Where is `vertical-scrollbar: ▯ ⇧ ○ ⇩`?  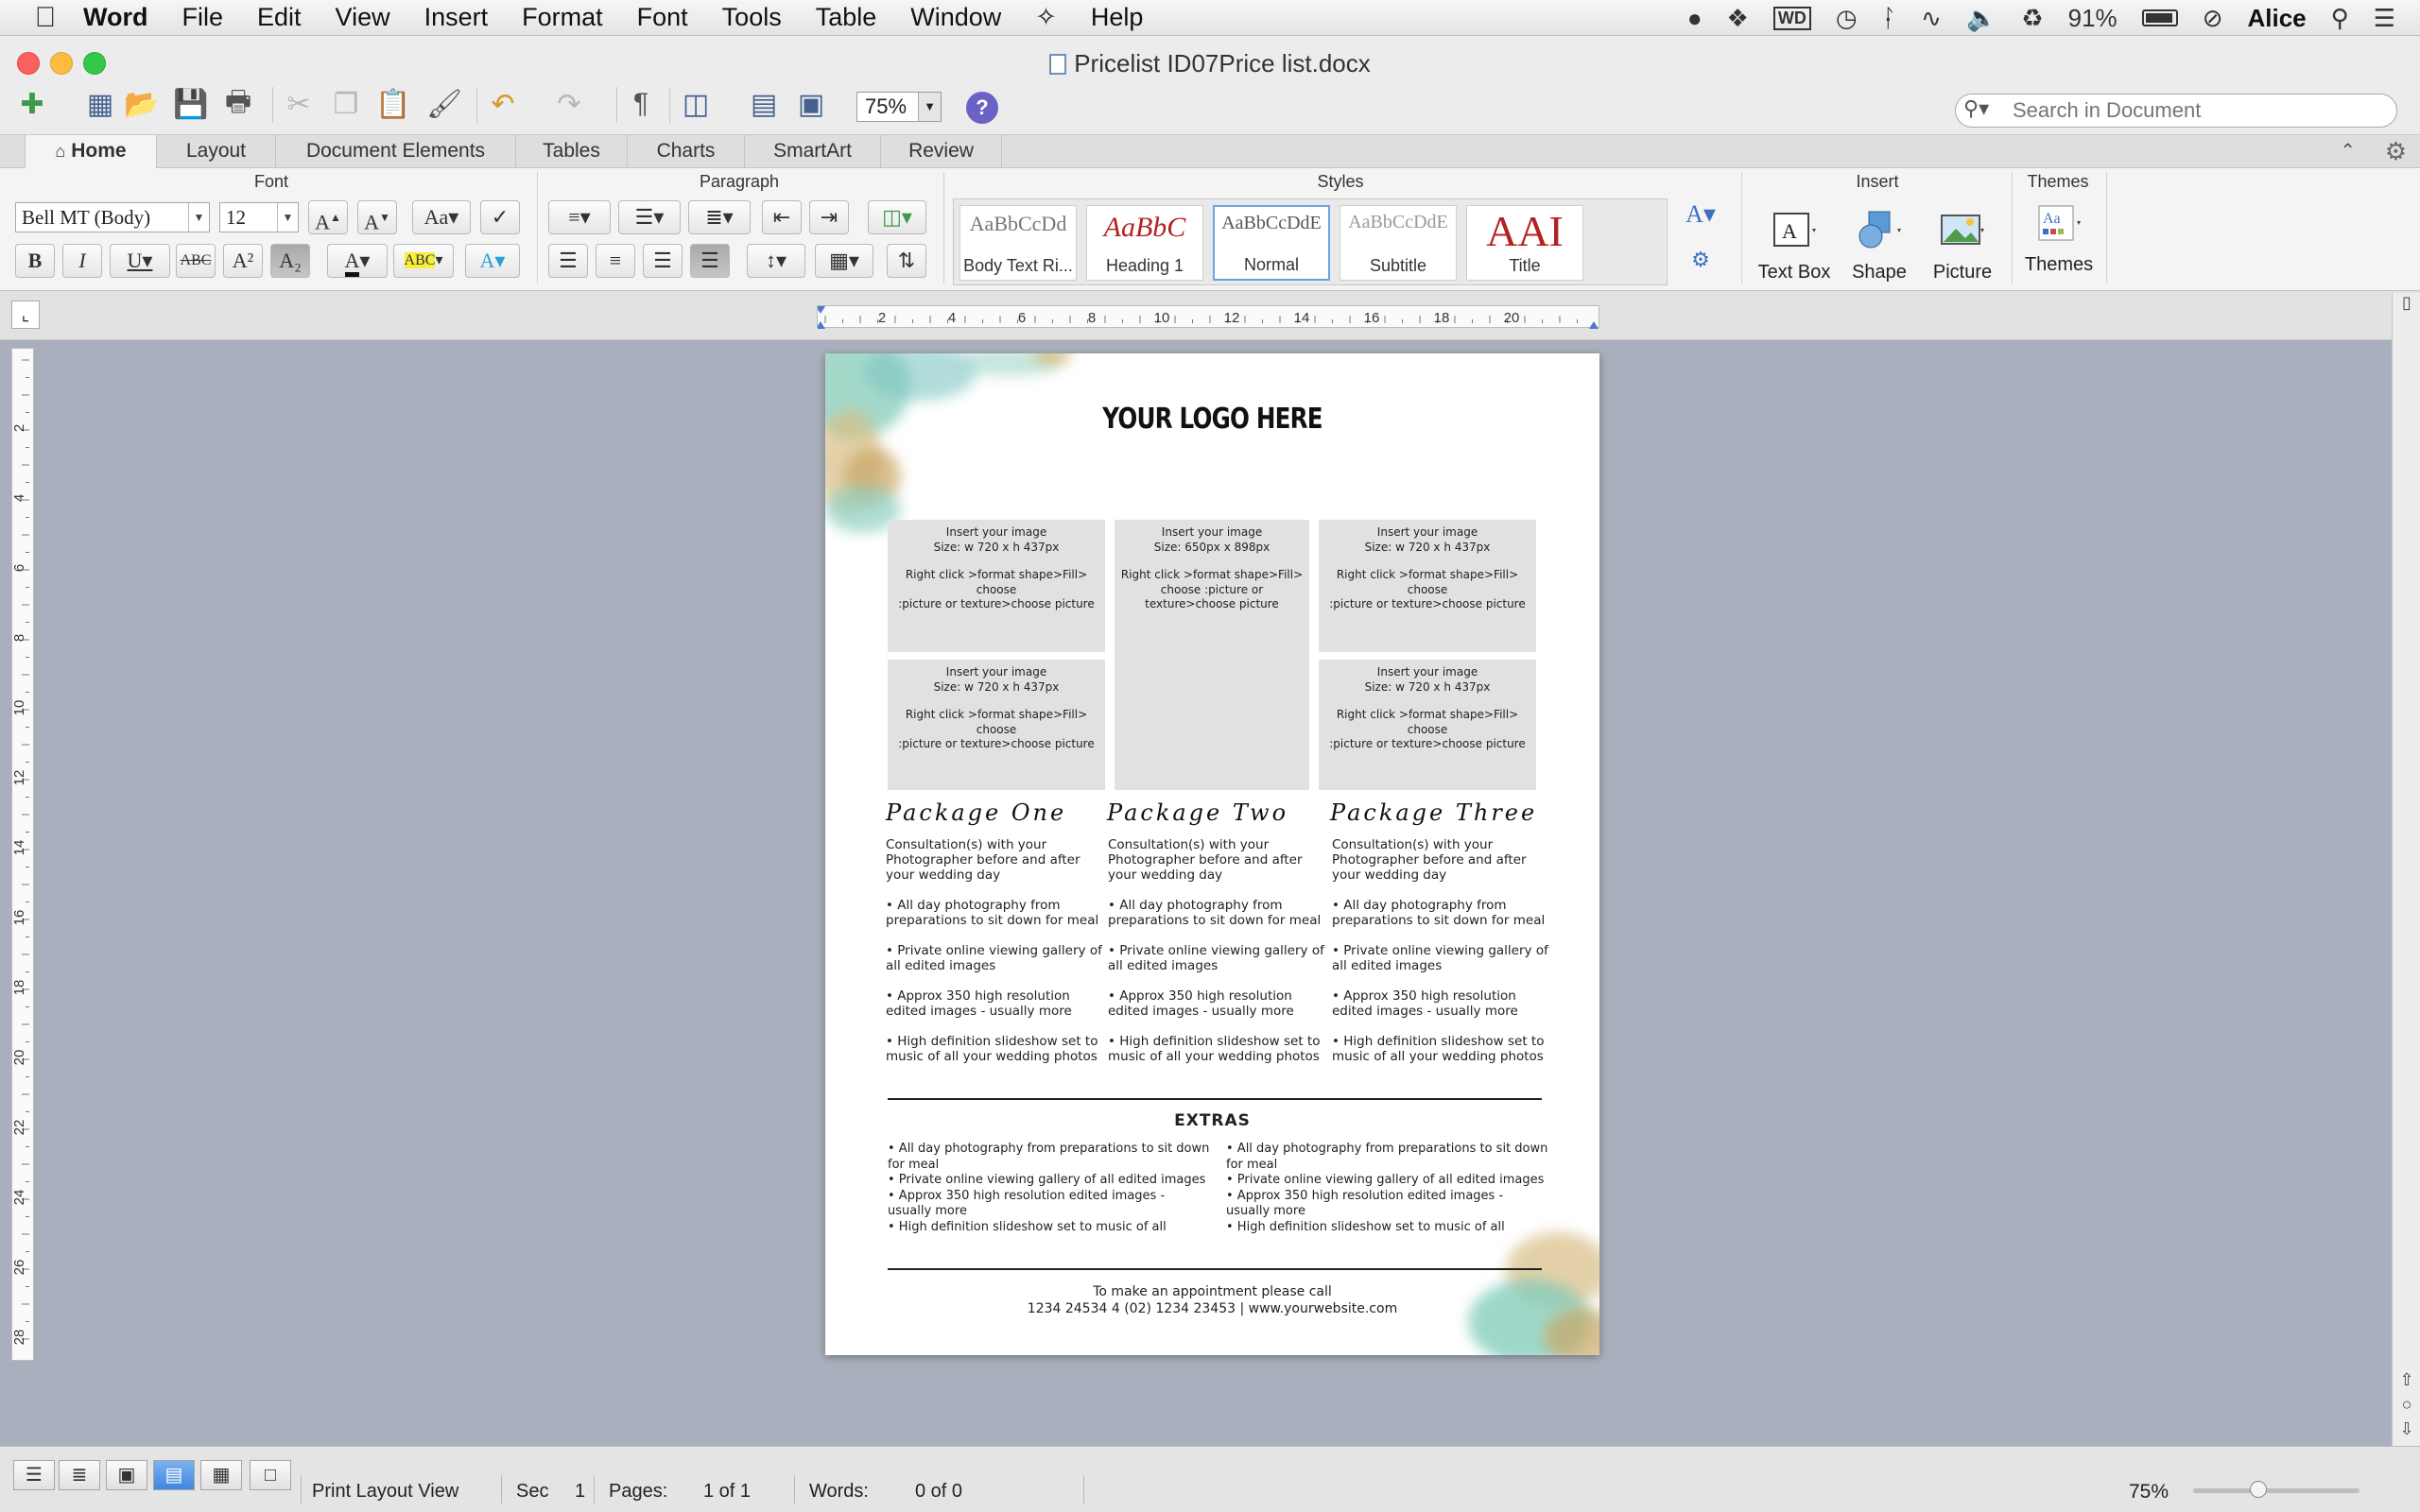 vertical-scrollbar: ▯ ⇧ ○ ⇩ is located at coordinates (2406, 872).